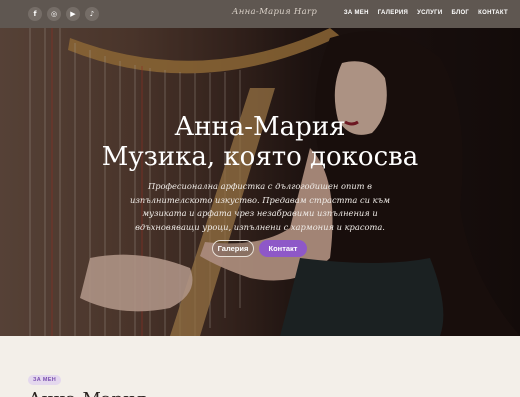 The height and width of the screenshot is (397, 520). What do you see at coordinates (283, 248) in the screenshot?
I see `contact-button: Контакт` at bounding box center [283, 248].